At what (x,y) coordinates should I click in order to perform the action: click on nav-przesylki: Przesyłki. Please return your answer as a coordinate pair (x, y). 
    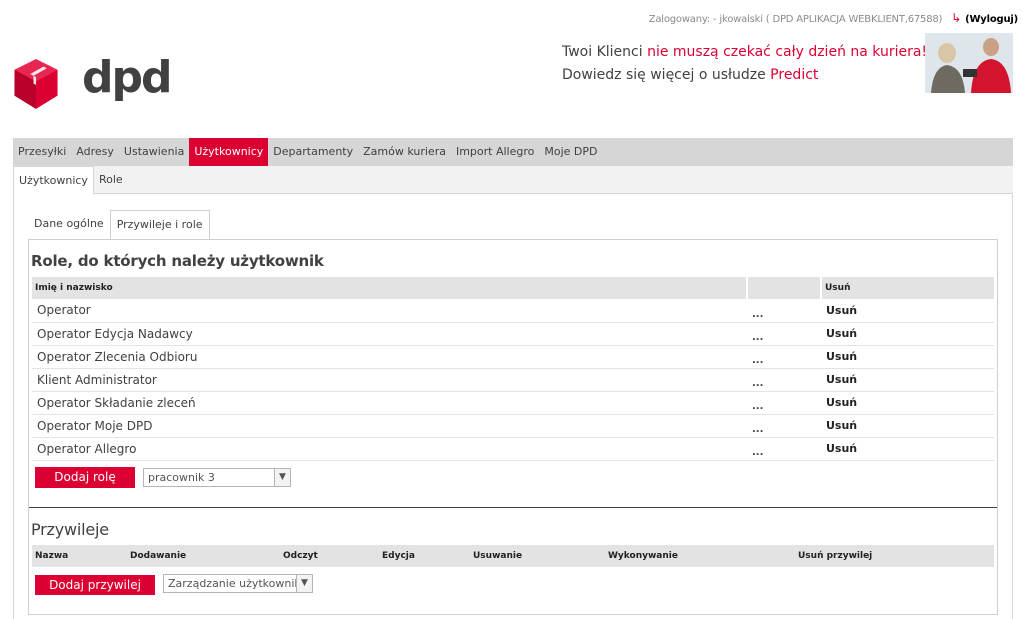
    Looking at the image, I should click on (42, 152).